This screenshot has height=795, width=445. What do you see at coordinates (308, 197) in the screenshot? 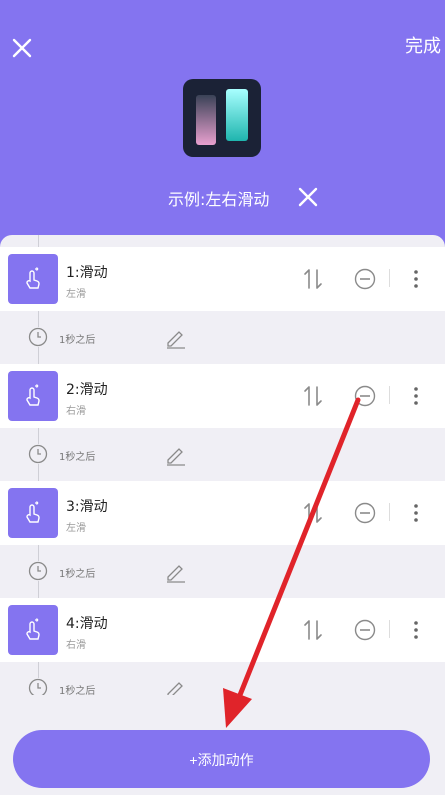
I see `clear-title-icon` at bounding box center [308, 197].